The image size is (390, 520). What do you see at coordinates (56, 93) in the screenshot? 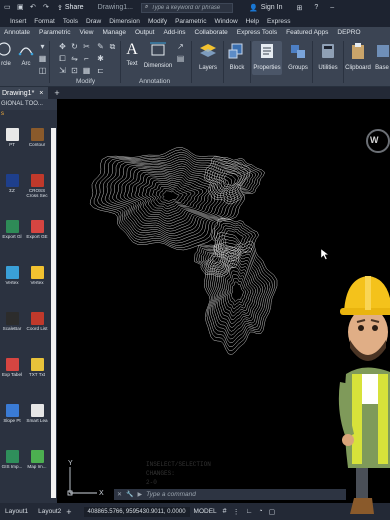
I see `new-tab-plus-icon: +` at bounding box center [56, 93].